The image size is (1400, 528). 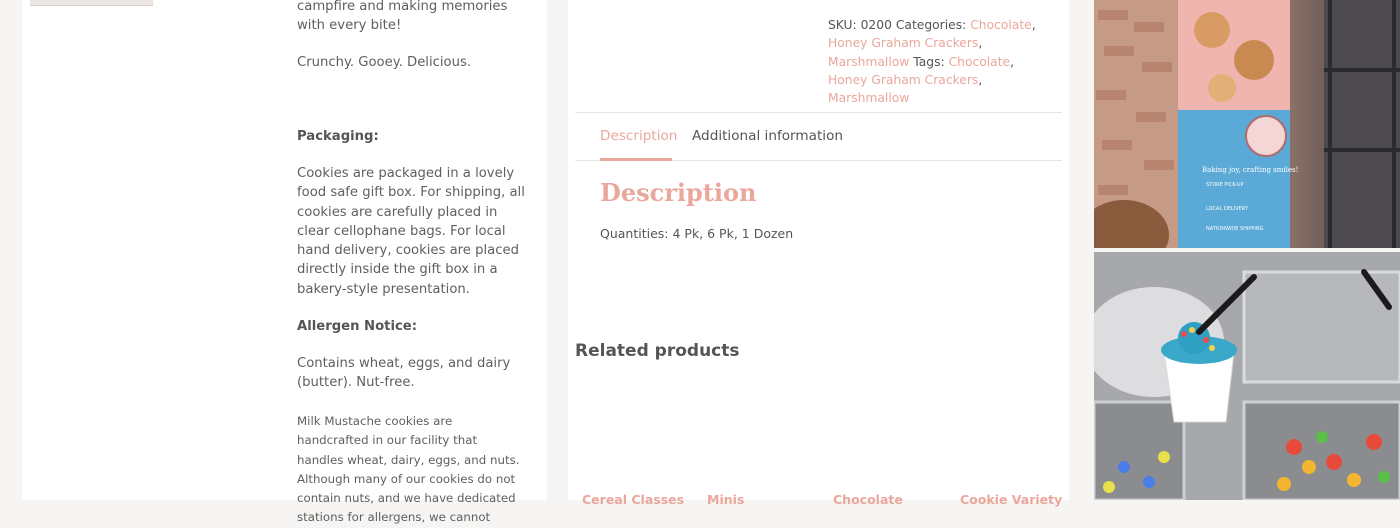 What do you see at coordinates (1225, 185) in the screenshot?
I see `banner-item-pickup: STORE PICK-UP` at bounding box center [1225, 185].